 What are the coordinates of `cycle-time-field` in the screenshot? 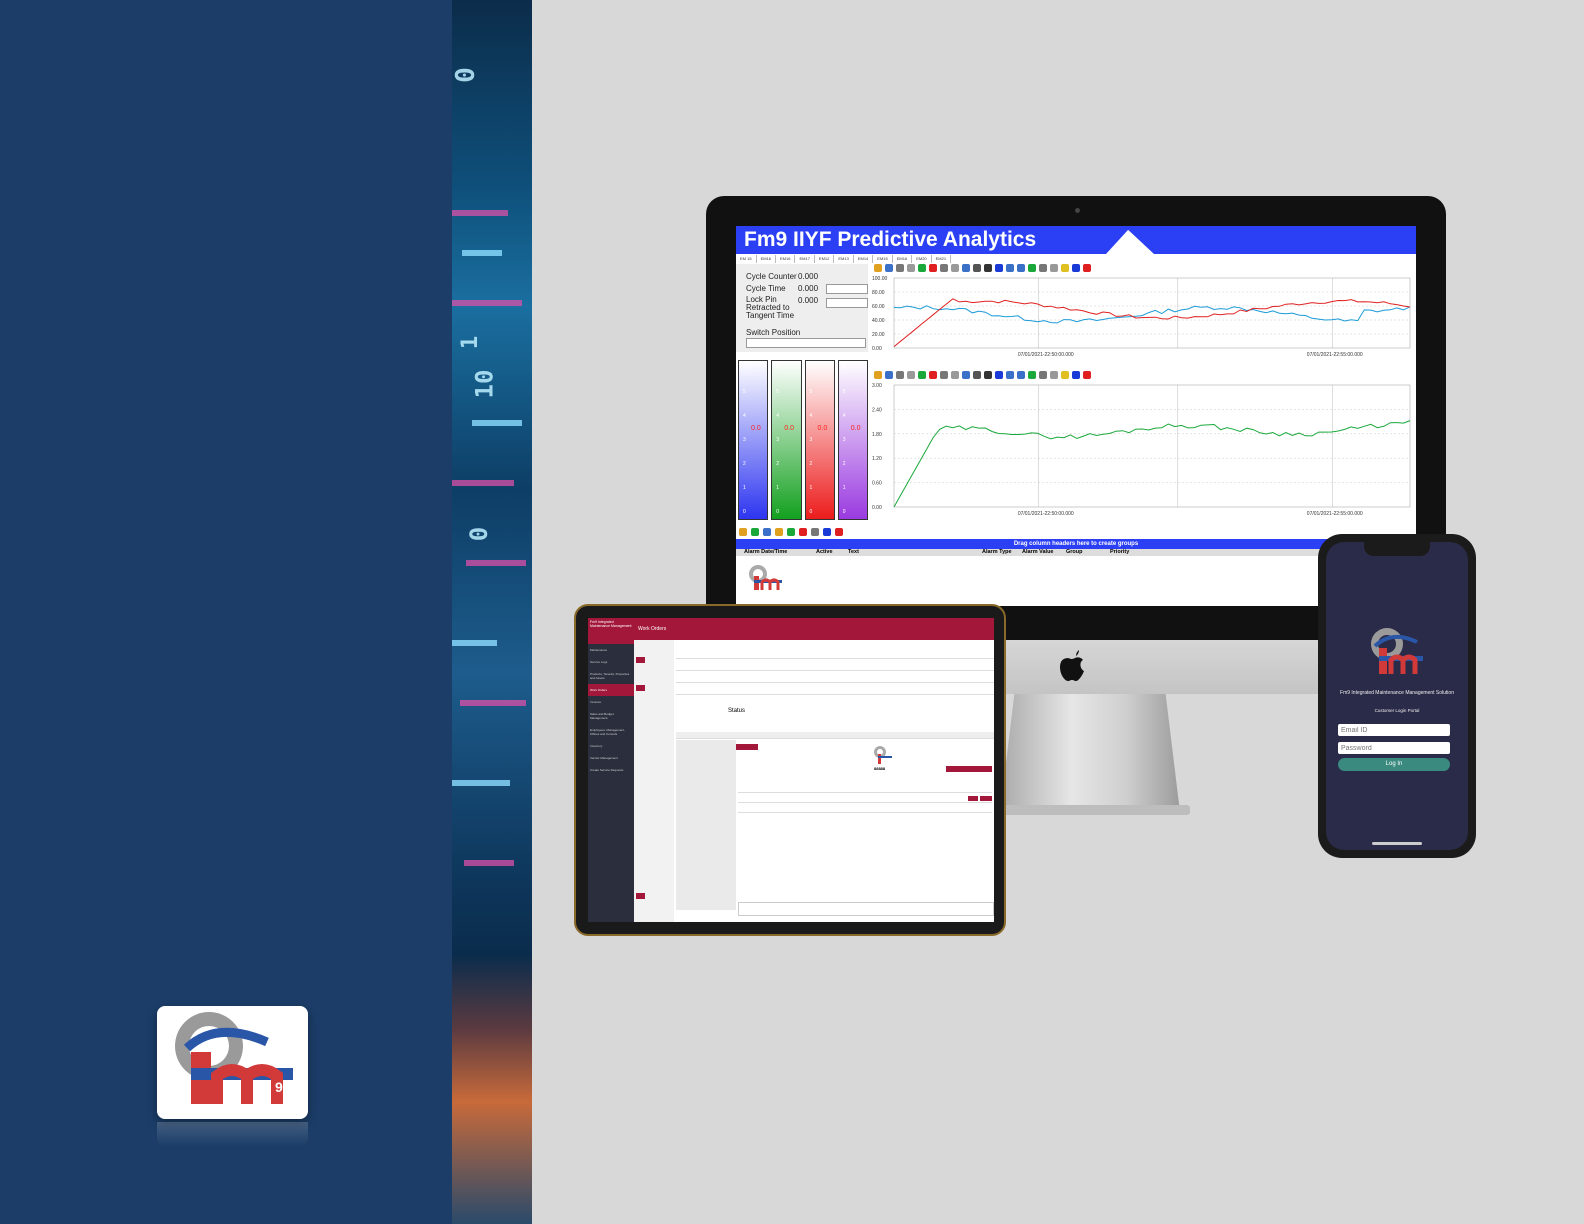 It's located at (847, 289).